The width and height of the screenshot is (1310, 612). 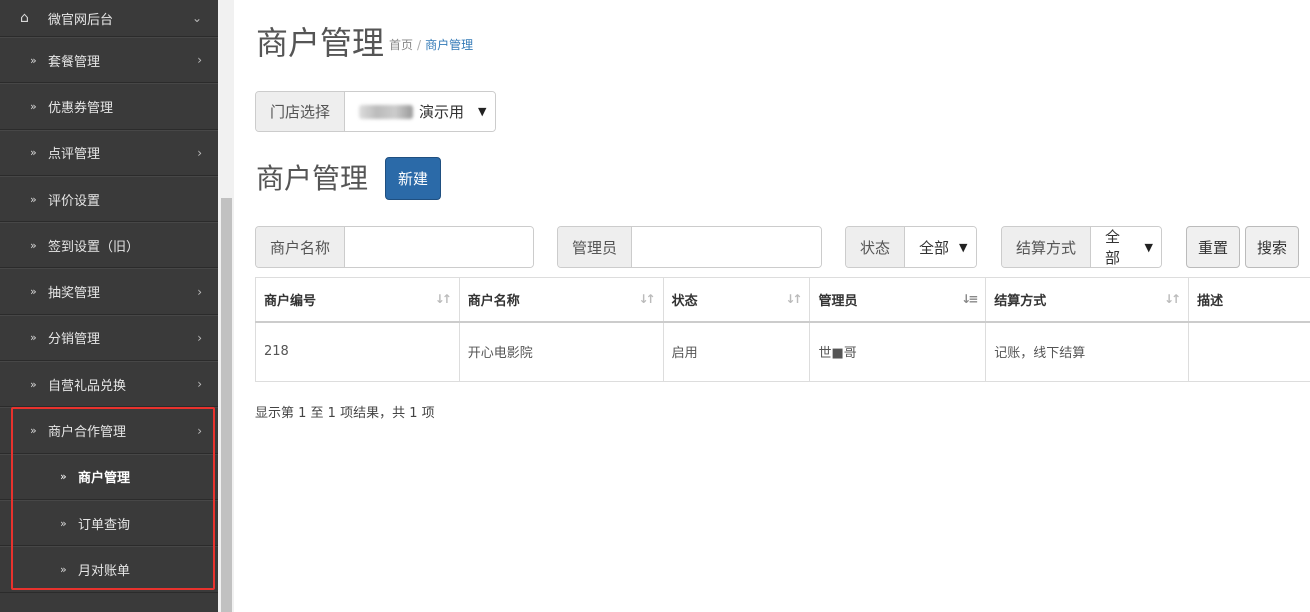 I want to click on status-label: 状态, so click(x=876, y=247).